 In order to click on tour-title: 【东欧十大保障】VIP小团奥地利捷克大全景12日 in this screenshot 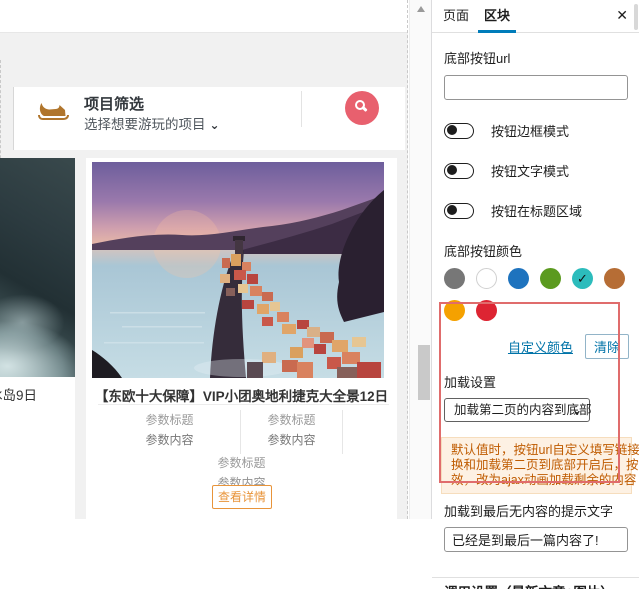, I will do `click(241, 396)`.